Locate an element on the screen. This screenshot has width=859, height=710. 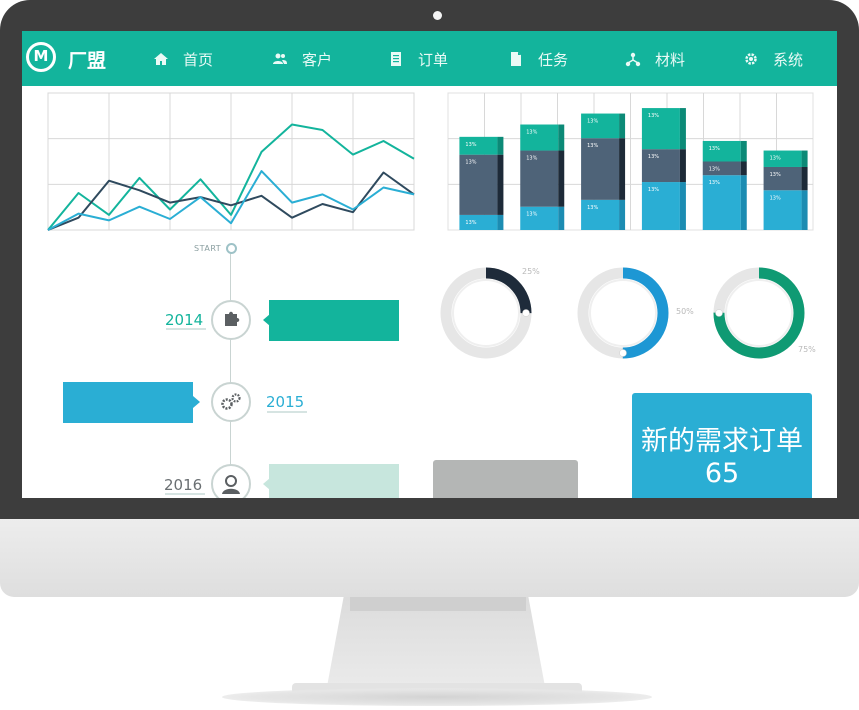
nav-item-label: 客户 is located at coordinates (317, 59).